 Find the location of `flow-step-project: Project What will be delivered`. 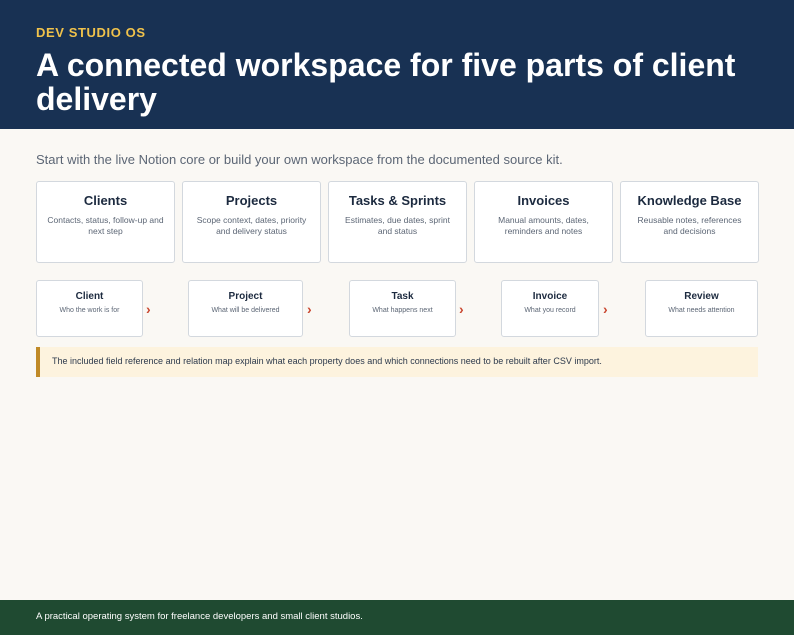

flow-step-project: Project What will be delivered is located at coordinates (245, 308).